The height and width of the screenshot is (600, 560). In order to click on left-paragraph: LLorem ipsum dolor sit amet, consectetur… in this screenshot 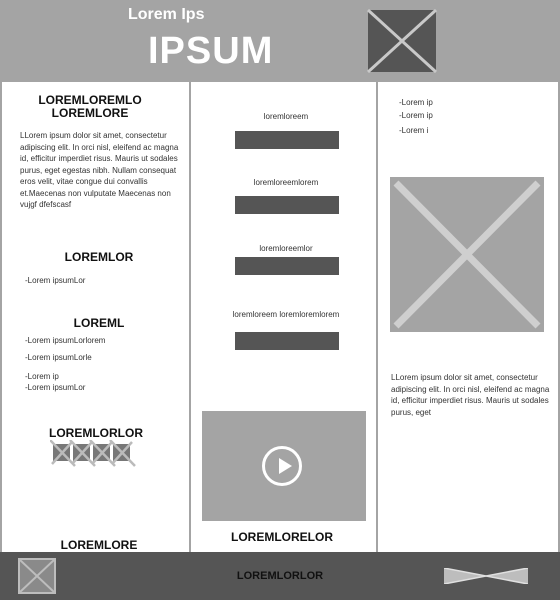, I will do `click(99, 170)`.